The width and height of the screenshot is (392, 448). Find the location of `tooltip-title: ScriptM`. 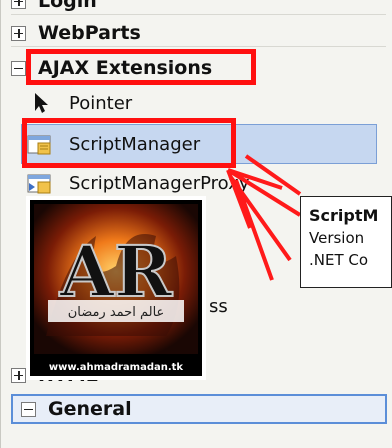

tooltip-title: ScriptM is located at coordinates (344, 215).